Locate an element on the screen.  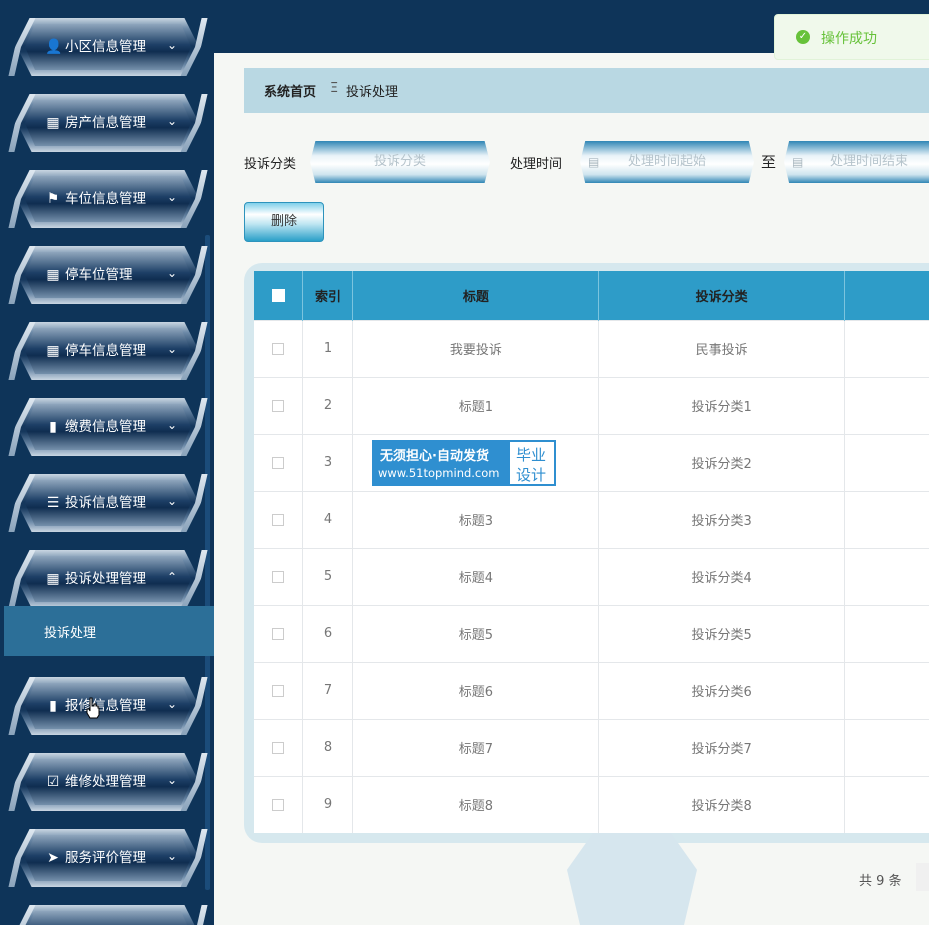
sidebar-item-label: 车位信息管理 is located at coordinates (105, 199).